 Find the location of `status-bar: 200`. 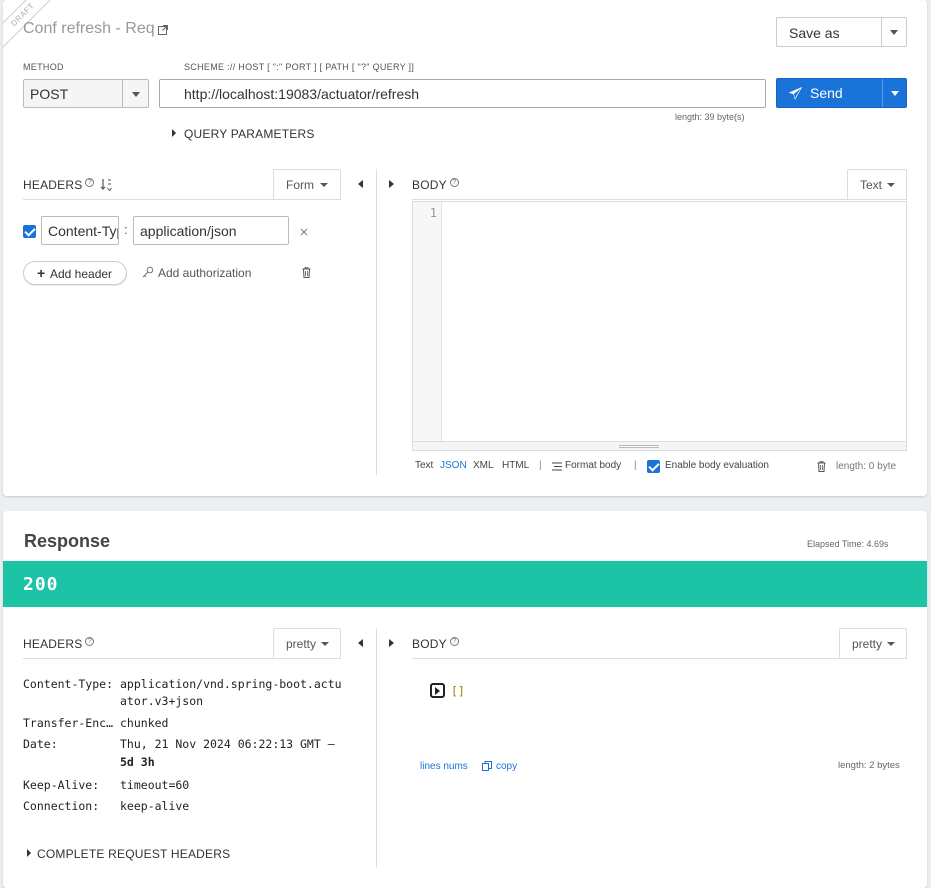

status-bar: 200 is located at coordinates (465, 584).